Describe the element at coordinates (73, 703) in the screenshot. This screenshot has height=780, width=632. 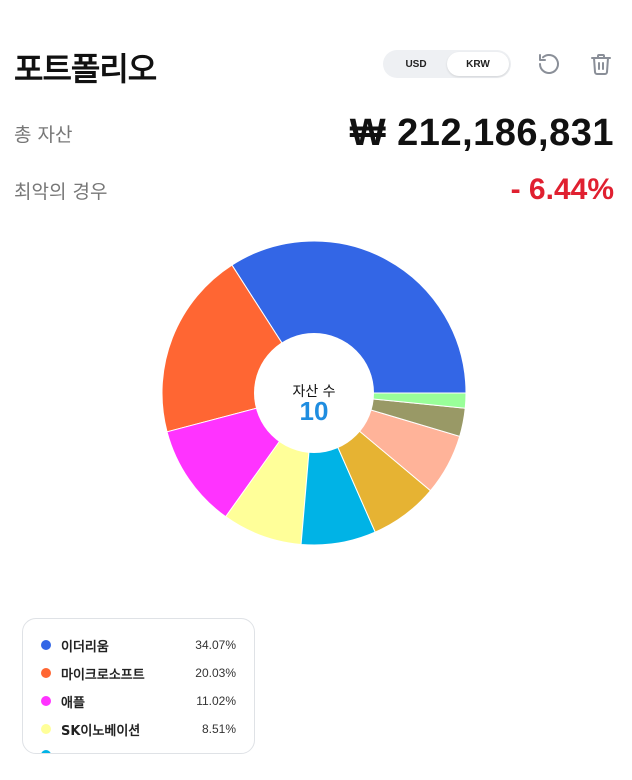
I see `legend-label: 애플` at that location.